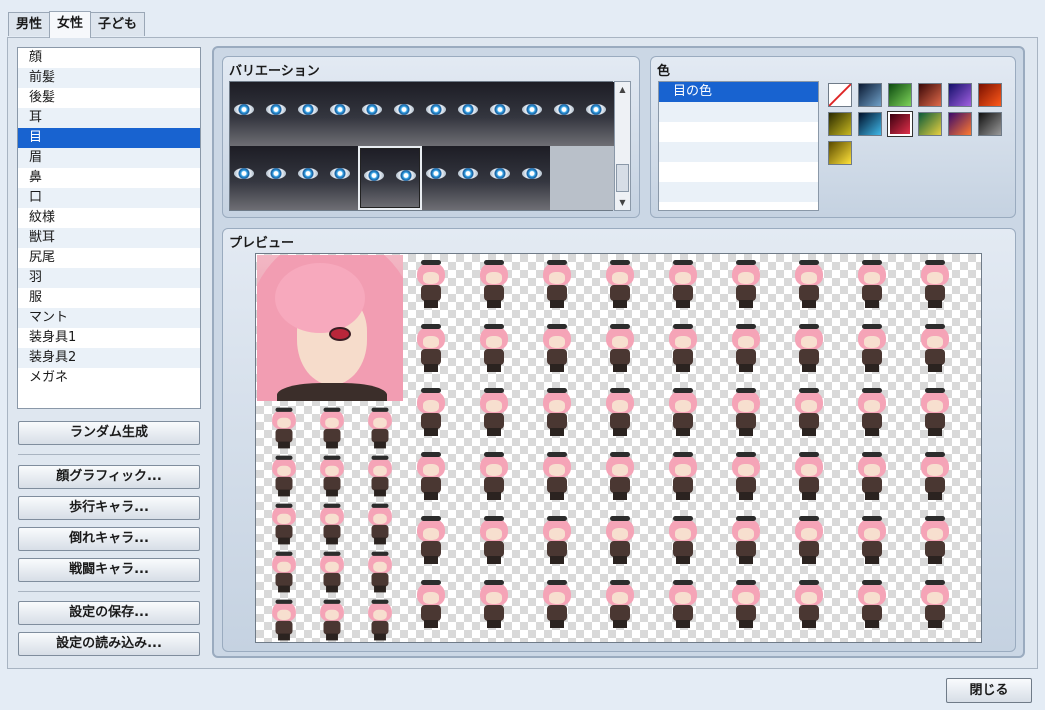 The width and height of the screenshot is (1045, 710). Describe the element at coordinates (118, 24) in the screenshot. I see `tab-child: 子ども` at that location.